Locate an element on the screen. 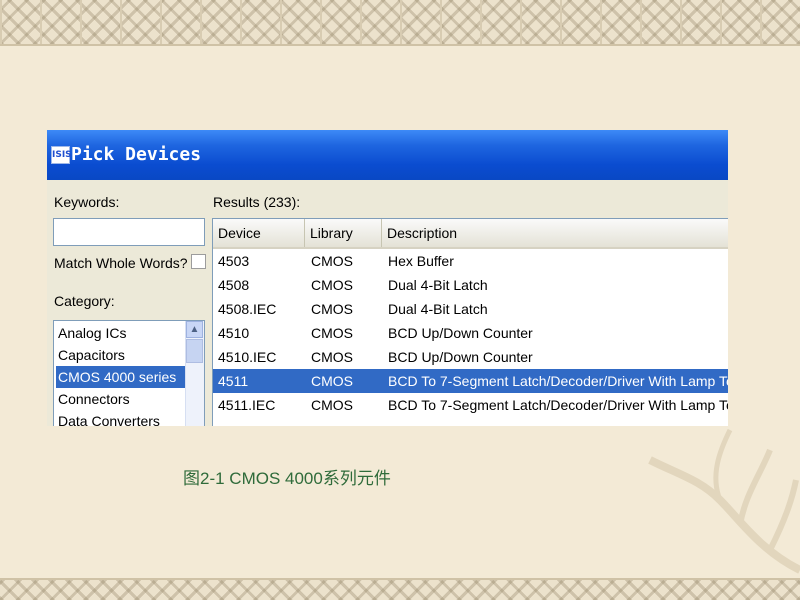 The width and height of the screenshot is (800, 600). keywords-input is located at coordinates (129, 232).